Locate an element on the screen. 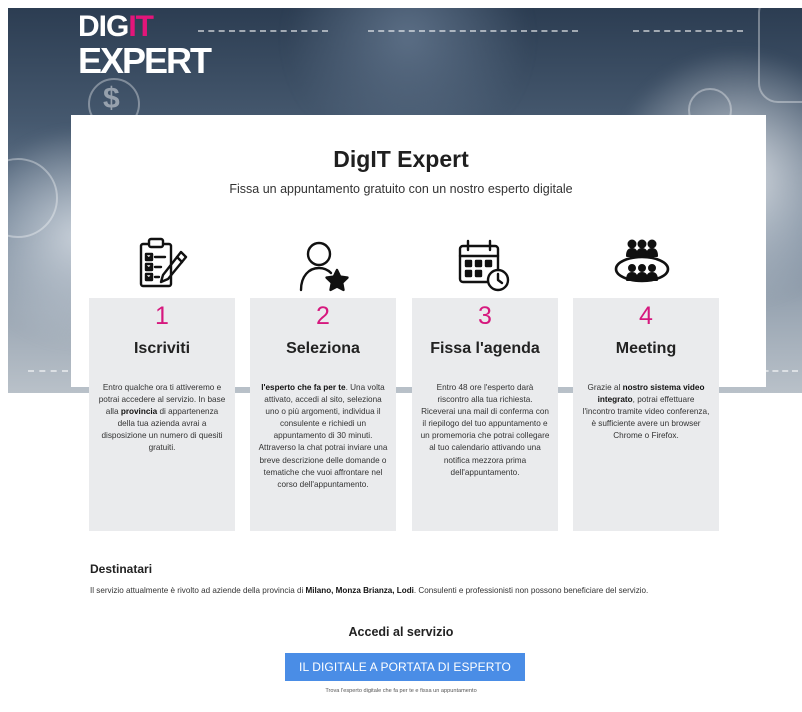 The width and height of the screenshot is (802, 712). page-title: DigIT Expert is located at coordinates (401, 159).